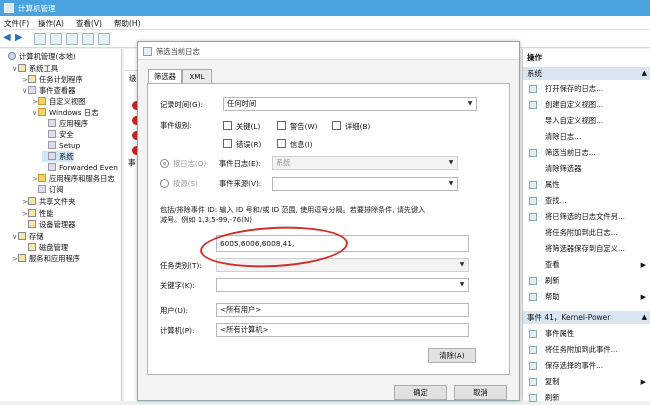 The image size is (650, 405). I want to click on tree-item: 磁盘管理, so click(45, 247).